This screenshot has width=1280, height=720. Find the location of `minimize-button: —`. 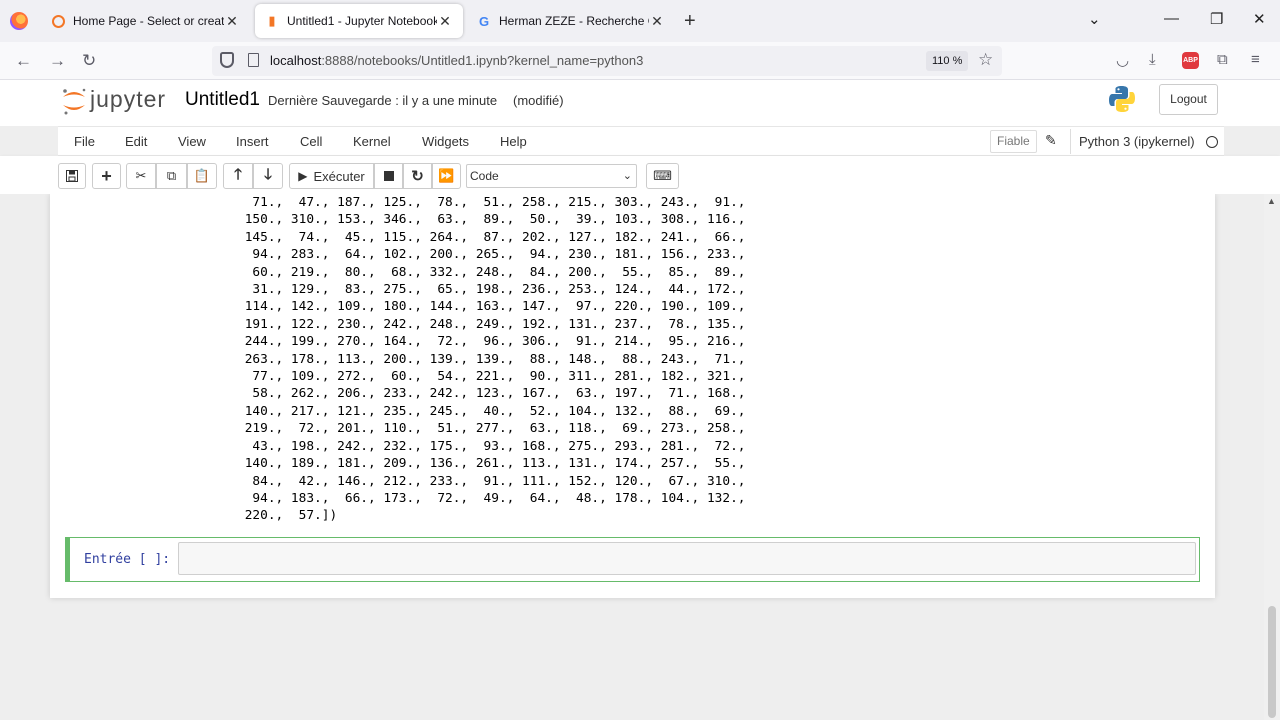

minimize-button: — is located at coordinates (1171, 18).